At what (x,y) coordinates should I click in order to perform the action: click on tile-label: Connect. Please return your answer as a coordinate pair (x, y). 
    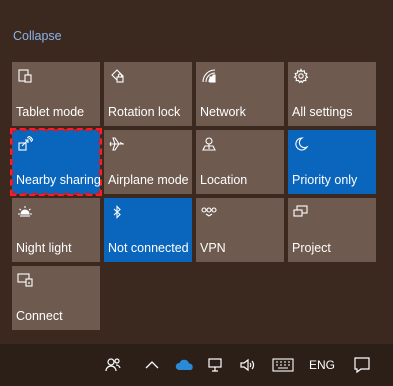
    Looking at the image, I should click on (39, 316).